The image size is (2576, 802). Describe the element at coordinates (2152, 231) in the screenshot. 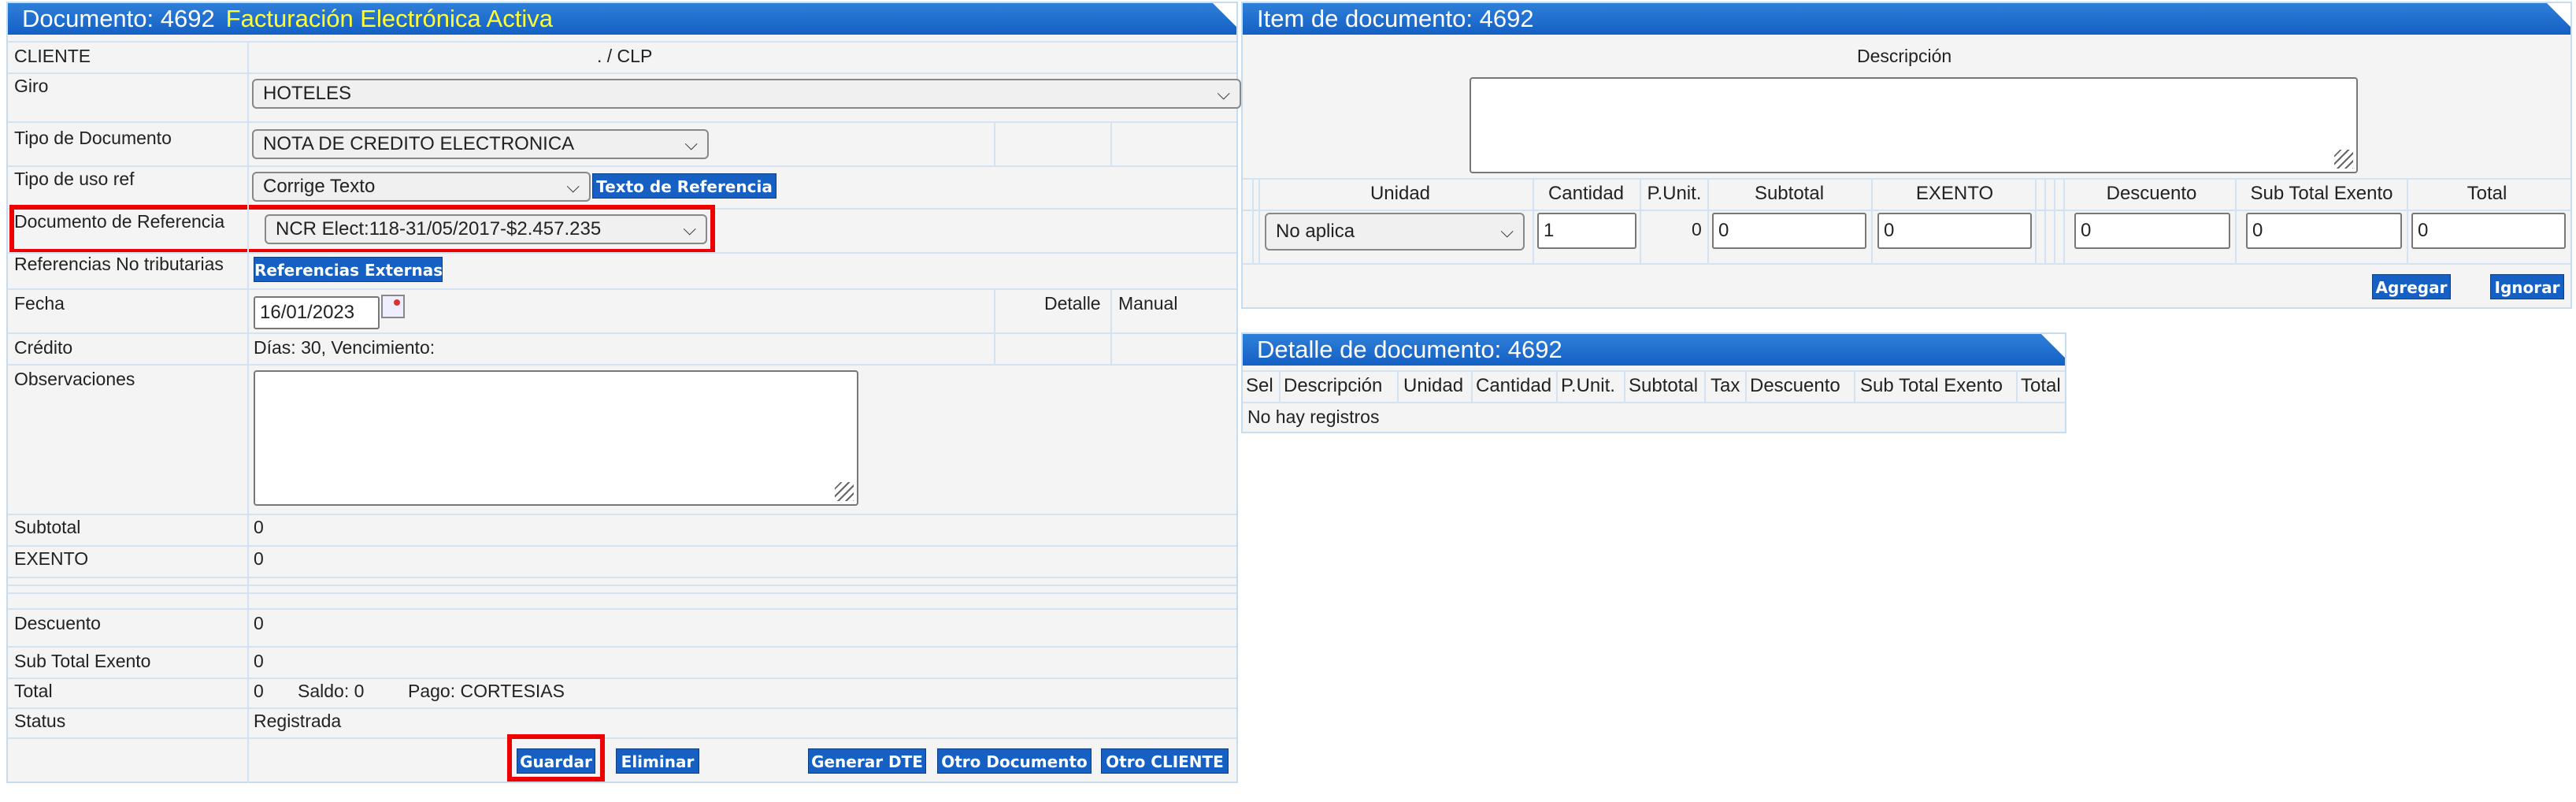

I see `descuento-input: 0` at that location.